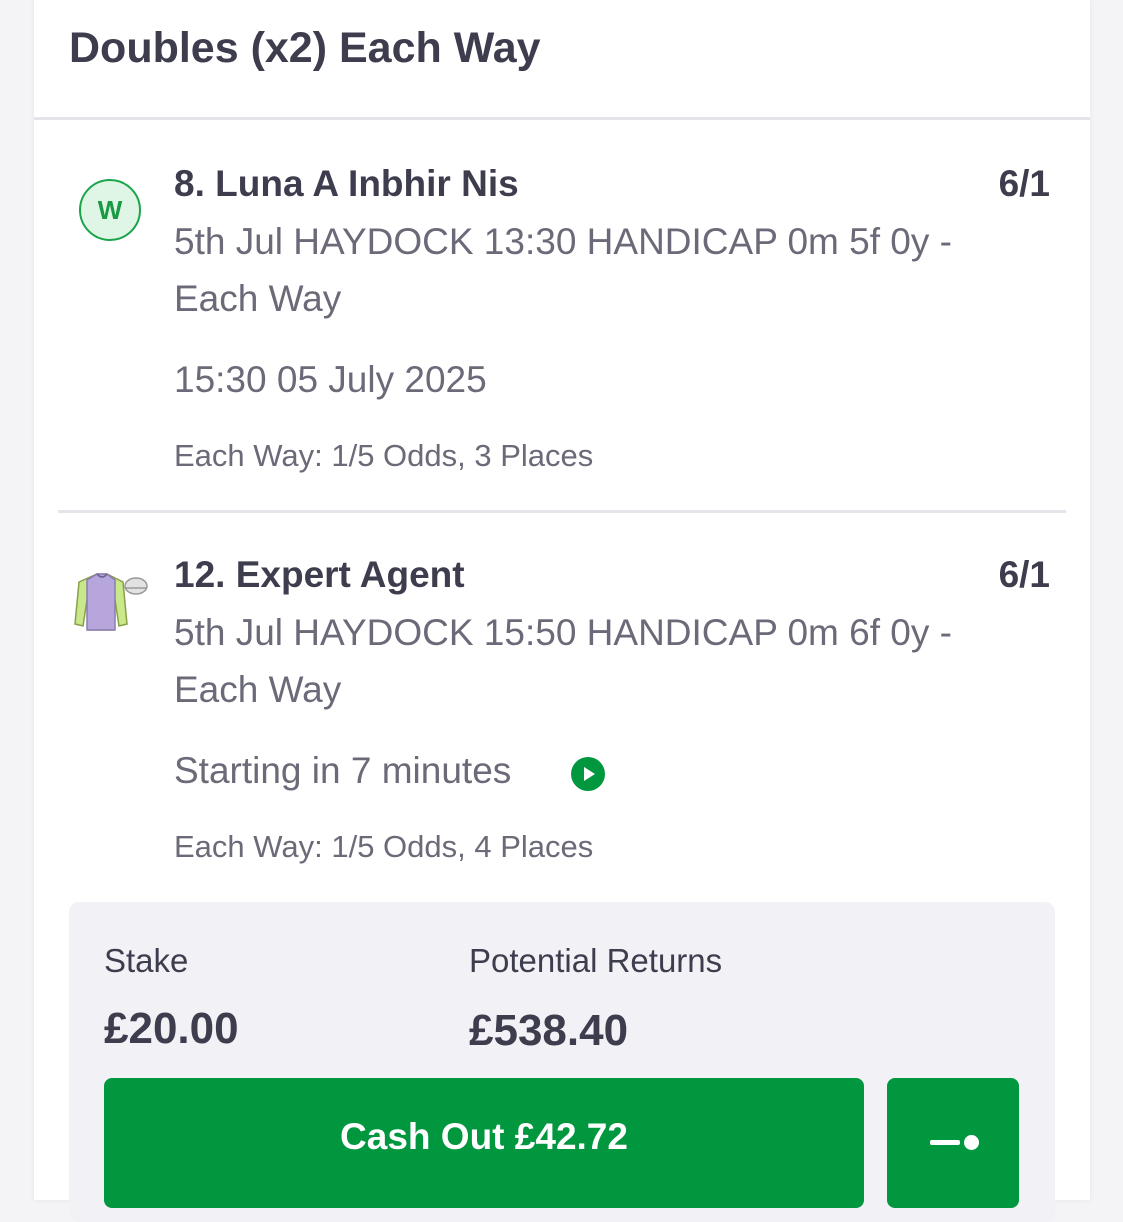  I want to click on each-way-terms: Each Way: 1/5 Odds, 3 Places, so click(384, 455).